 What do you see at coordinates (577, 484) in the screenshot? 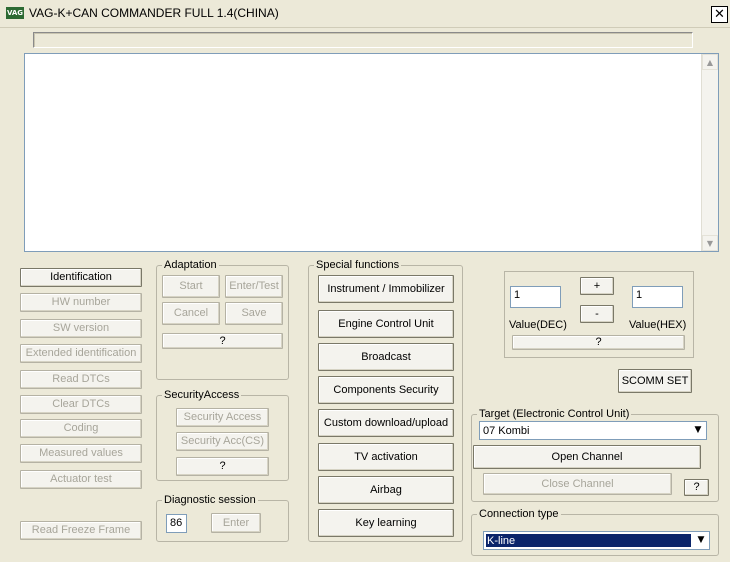
I see `close-channel-button: Close Channel` at bounding box center [577, 484].